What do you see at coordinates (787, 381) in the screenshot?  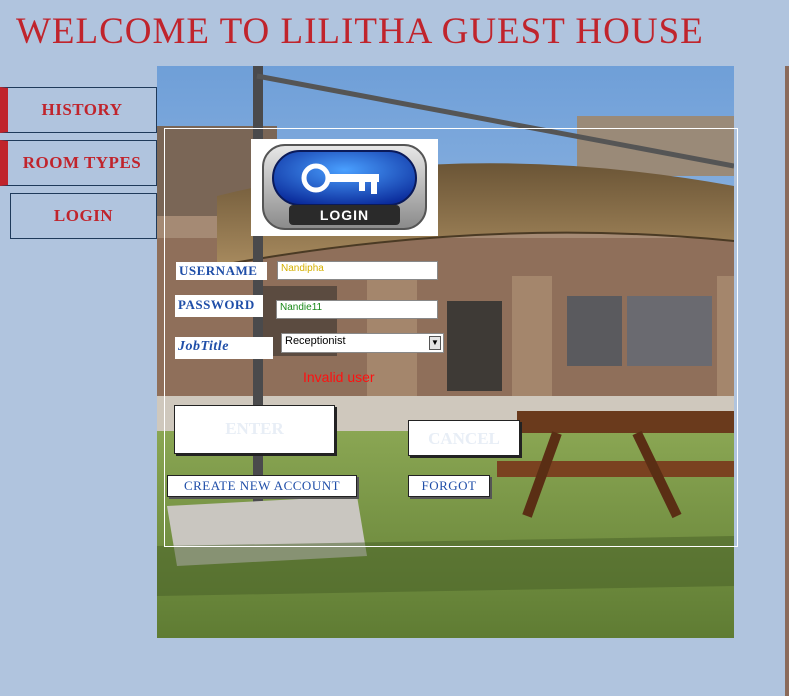 I see `window-edge` at bounding box center [787, 381].